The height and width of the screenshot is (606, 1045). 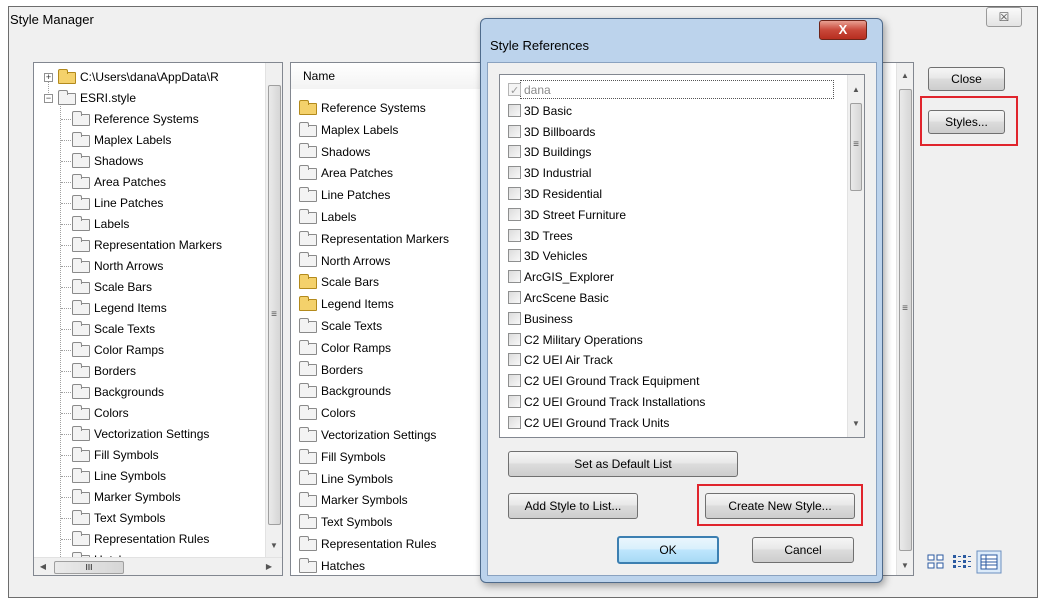 I want to click on style-reference-row: dana, so click(x=529, y=91).